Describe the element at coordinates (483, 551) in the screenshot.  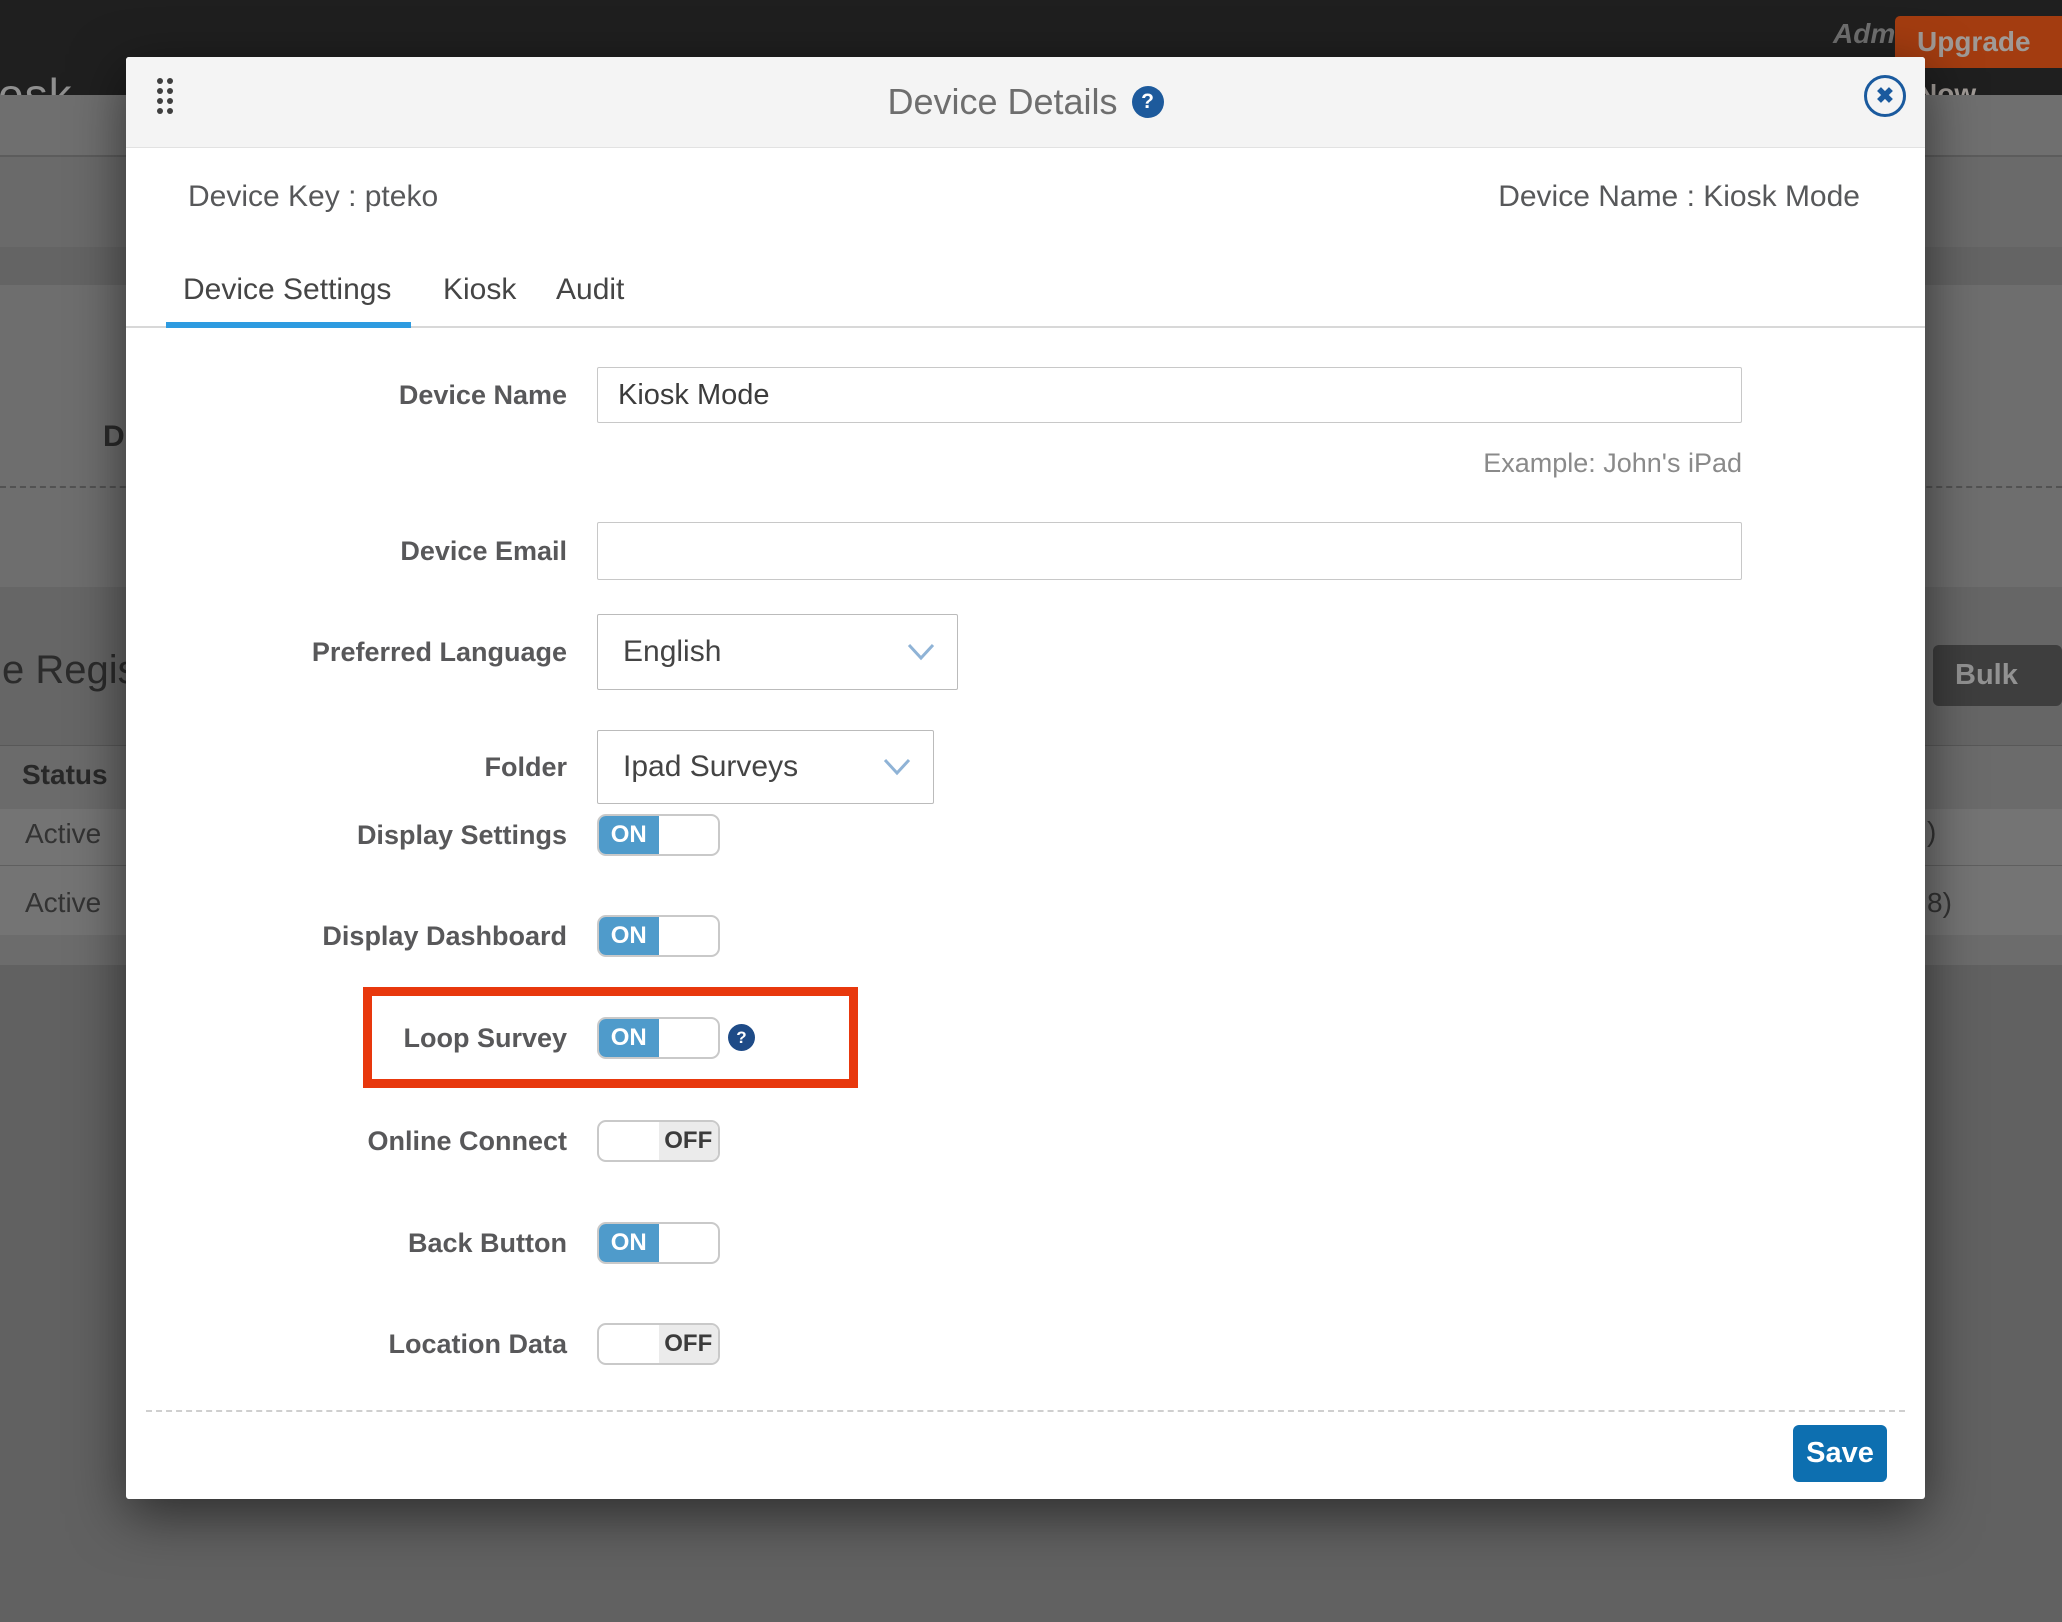
I see `device-email-label: Device Email` at that location.